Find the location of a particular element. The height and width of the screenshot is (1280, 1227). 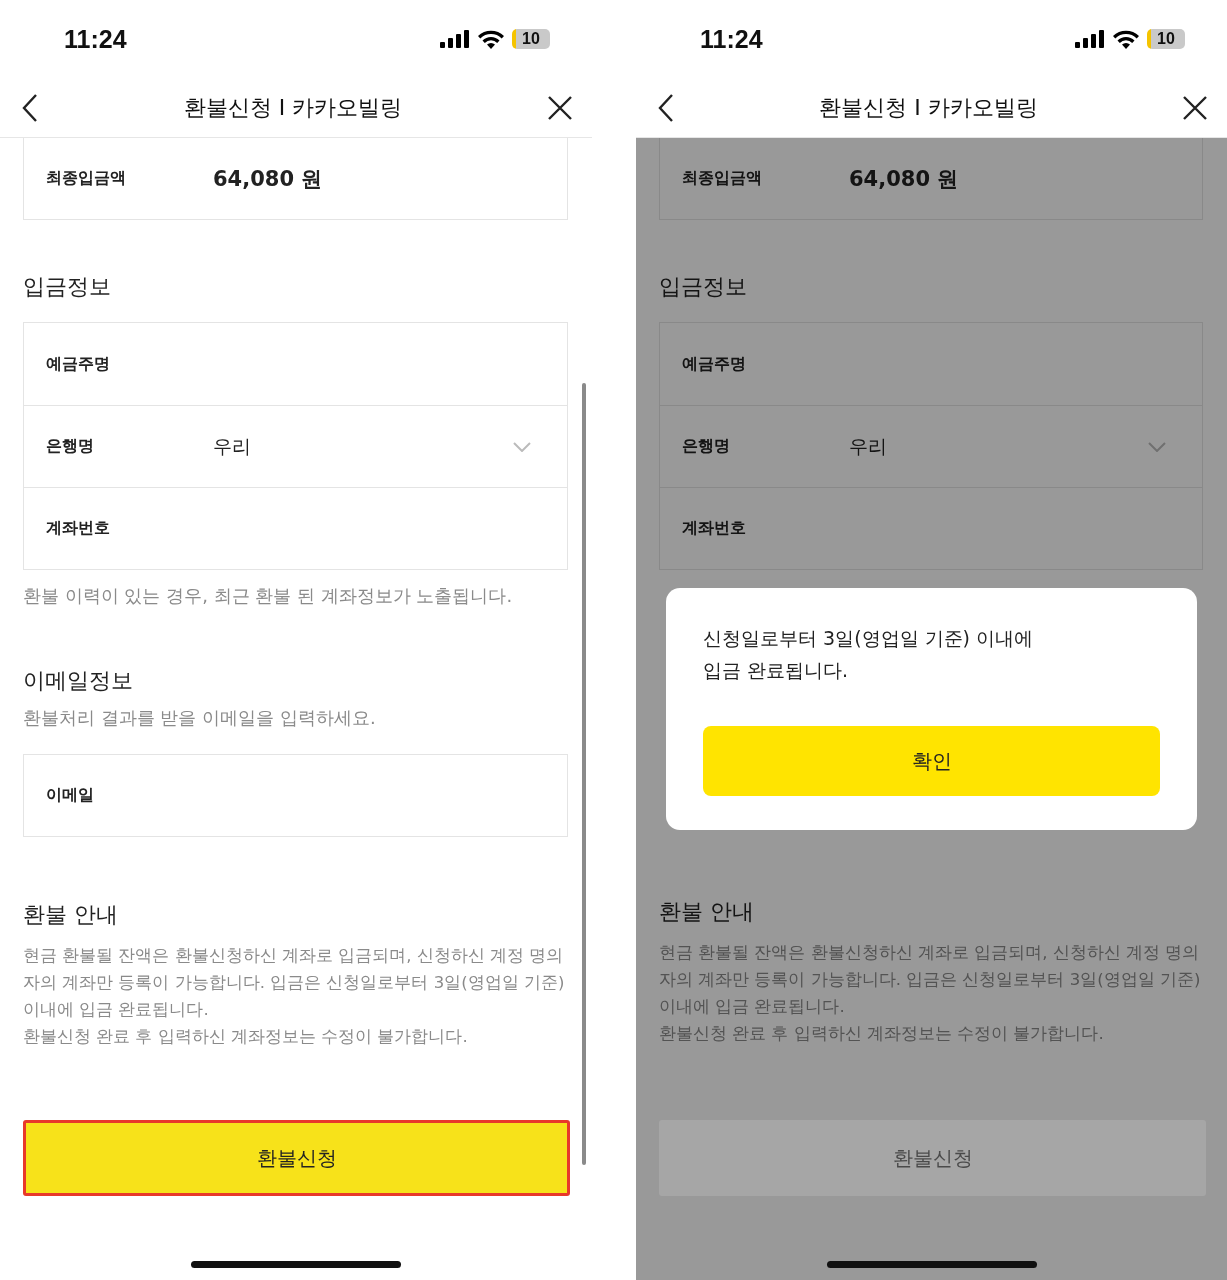

section-title: 이메일정보 is located at coordinates (78, 681).